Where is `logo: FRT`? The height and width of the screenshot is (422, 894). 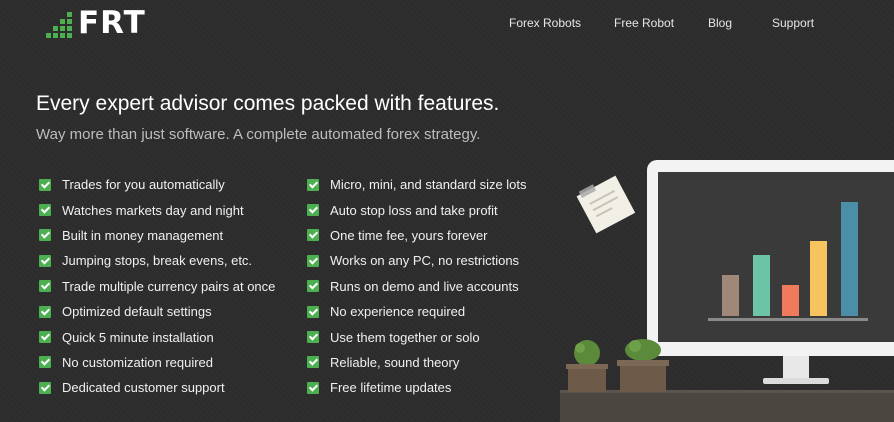
logo: FRT is located at coordinates (96, 23).